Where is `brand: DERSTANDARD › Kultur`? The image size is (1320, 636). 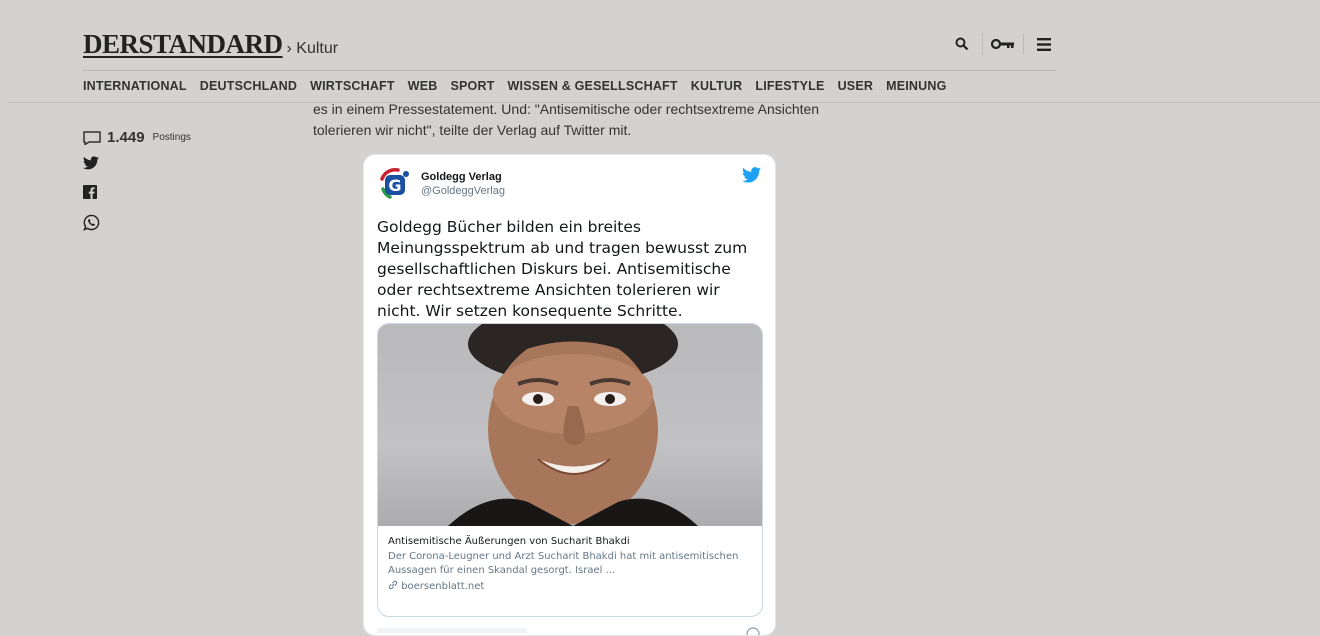
brand: DERSTANDARD › Kultur is located at coordinates (210, 44).